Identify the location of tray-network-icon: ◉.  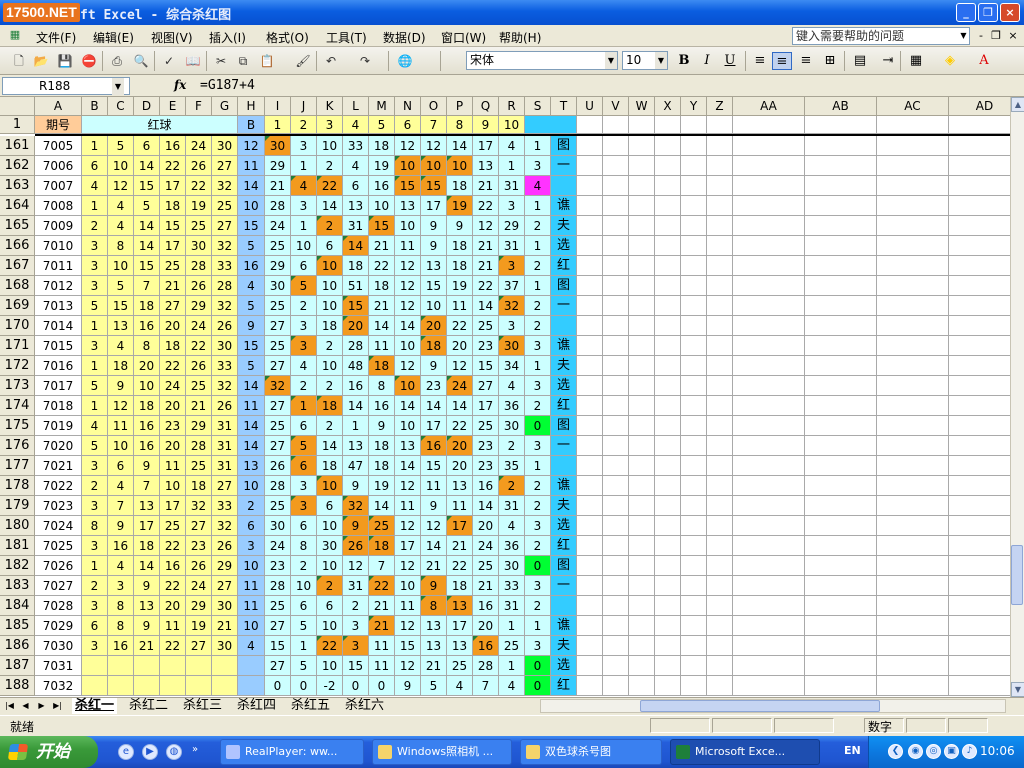
(915, 751).